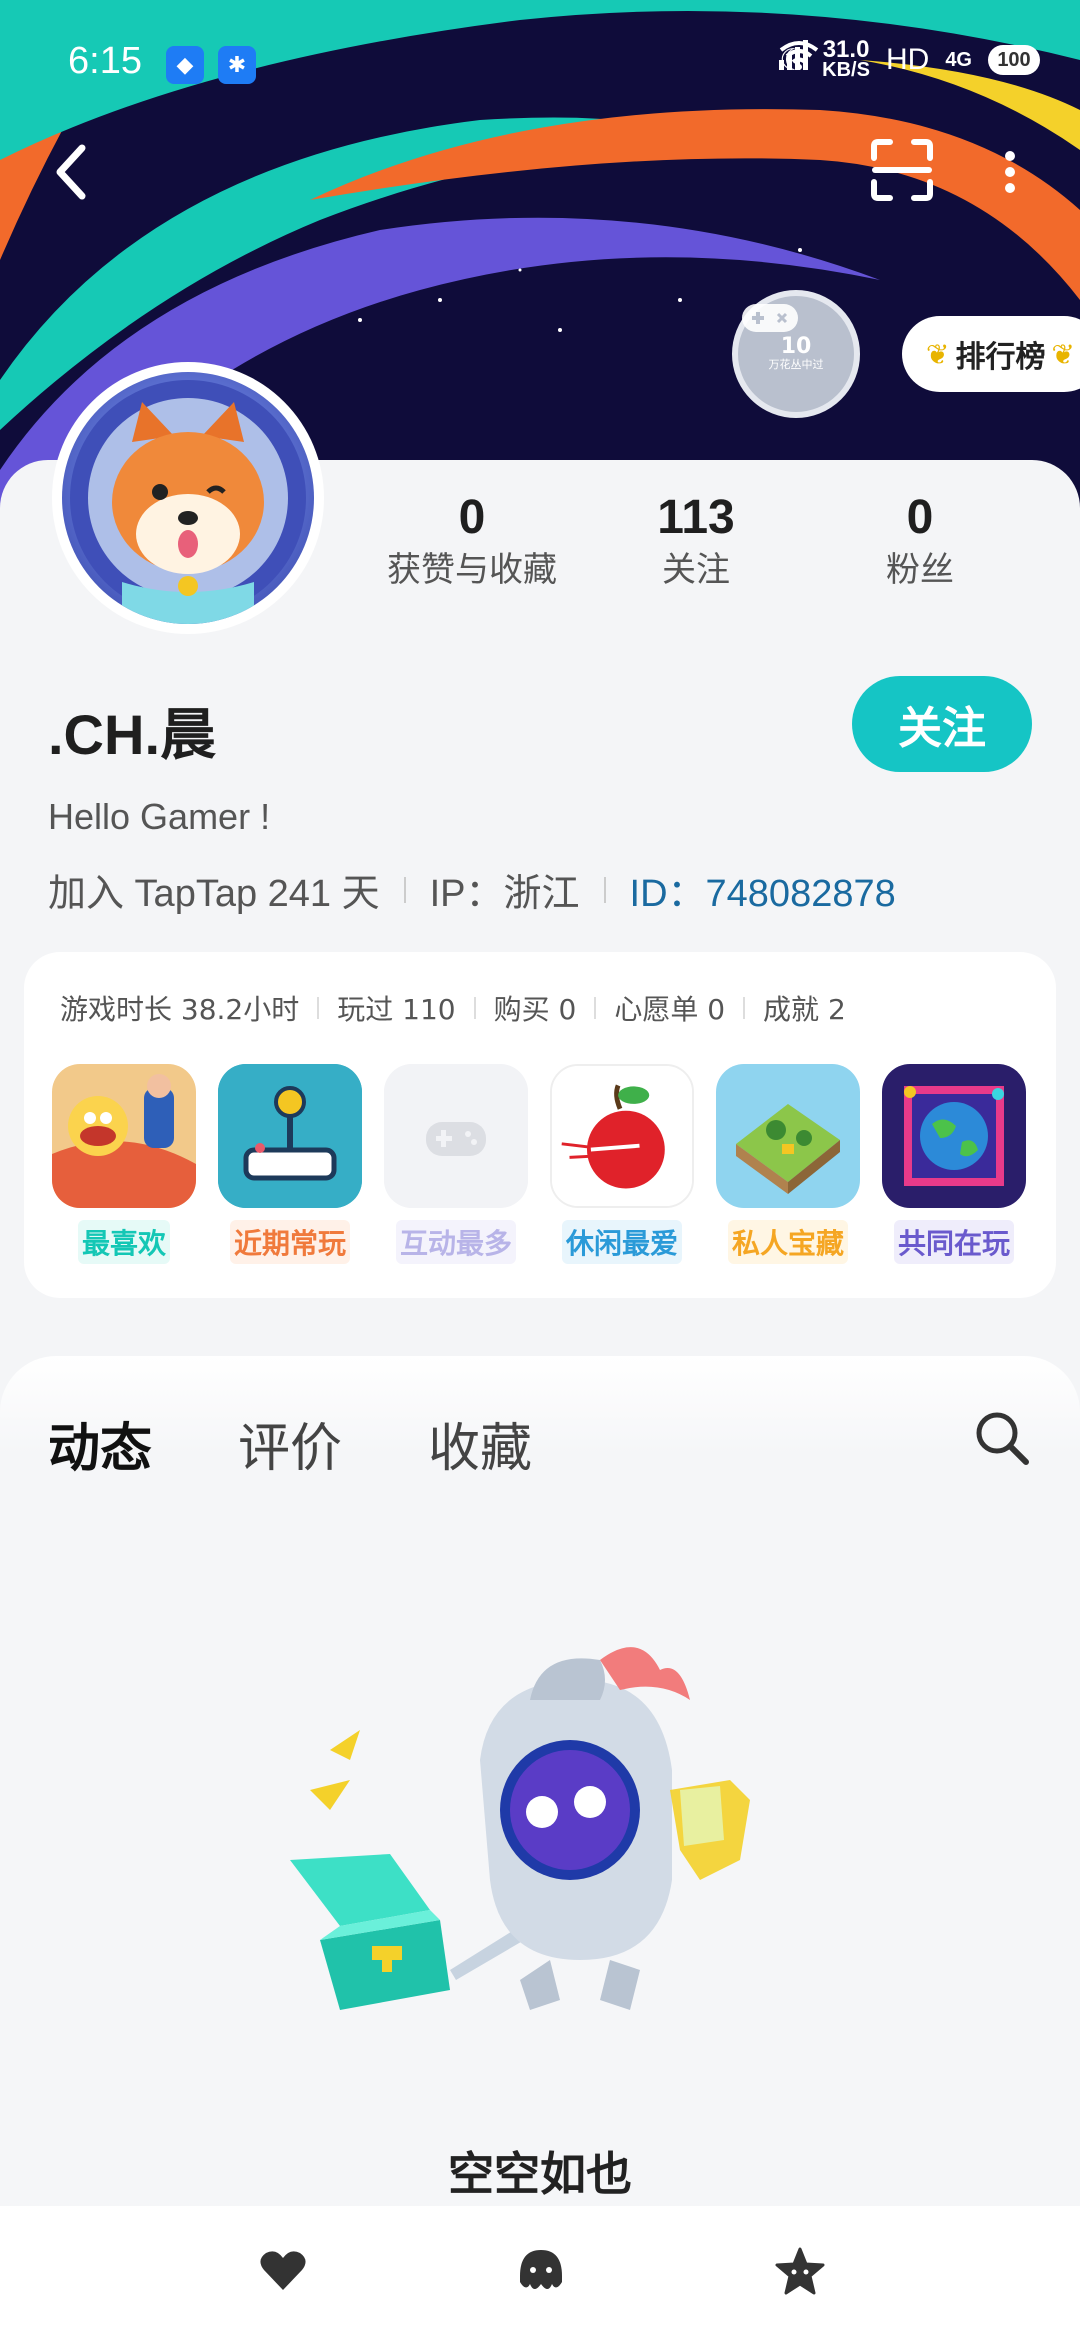 The width and height of the screenshot is (1080, 2340). What do you see at coordinates (796, 364) in the screenshot?
I see `badge-text: 万花丛中过` at bounding box center [796, 364].